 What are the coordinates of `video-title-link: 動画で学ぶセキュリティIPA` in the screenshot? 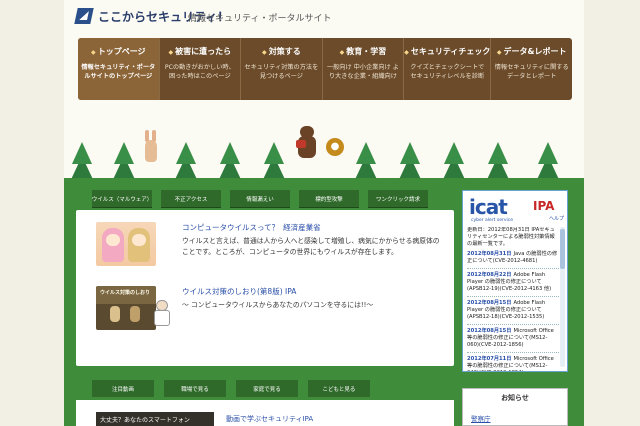 It's located at (269, 419).